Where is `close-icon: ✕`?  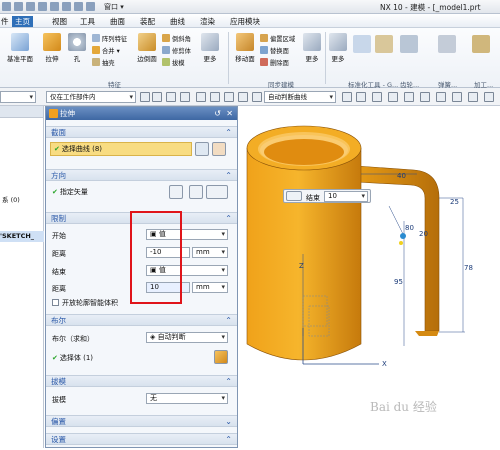
close-icon: ✕ is located at coordinates (229, 113).